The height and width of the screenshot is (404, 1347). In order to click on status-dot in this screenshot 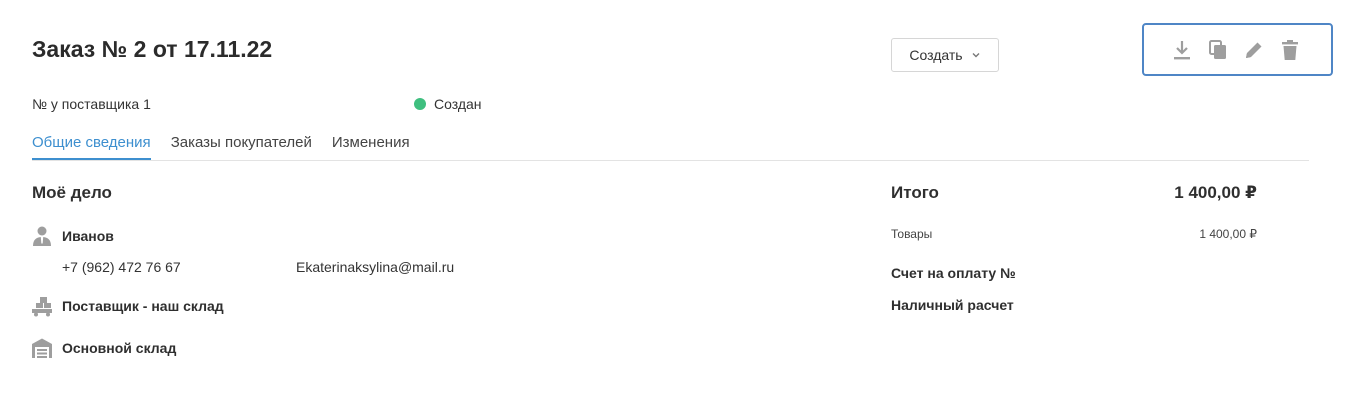, I will do `click(420, 104)`.